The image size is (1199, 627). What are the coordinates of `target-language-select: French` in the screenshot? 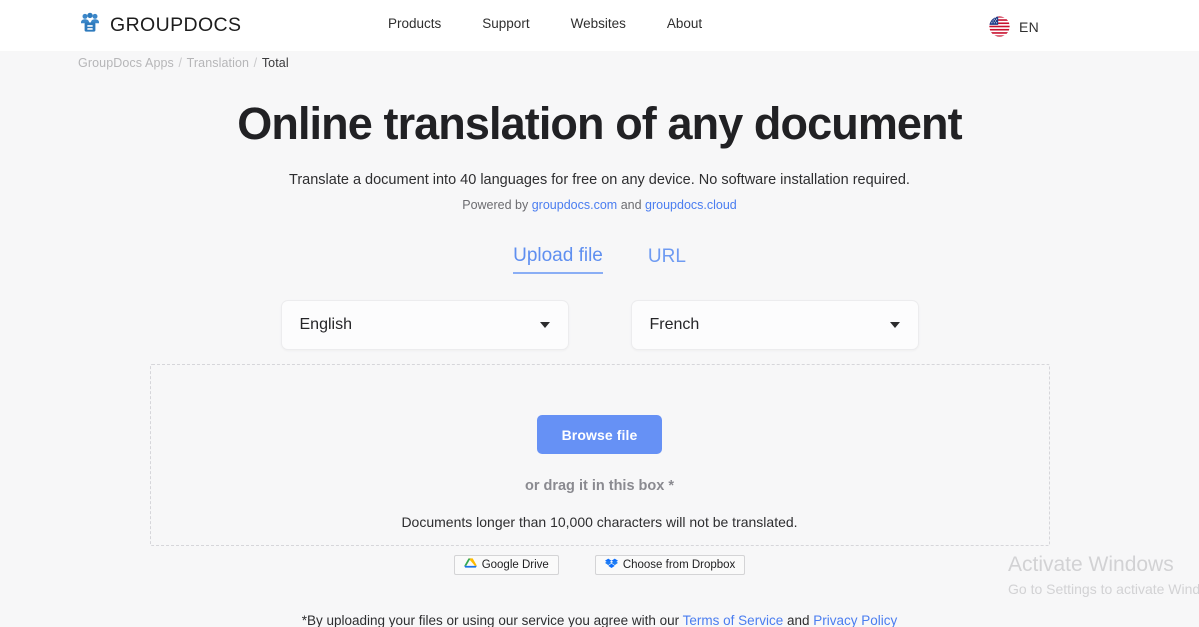 It's located at (774, 325).